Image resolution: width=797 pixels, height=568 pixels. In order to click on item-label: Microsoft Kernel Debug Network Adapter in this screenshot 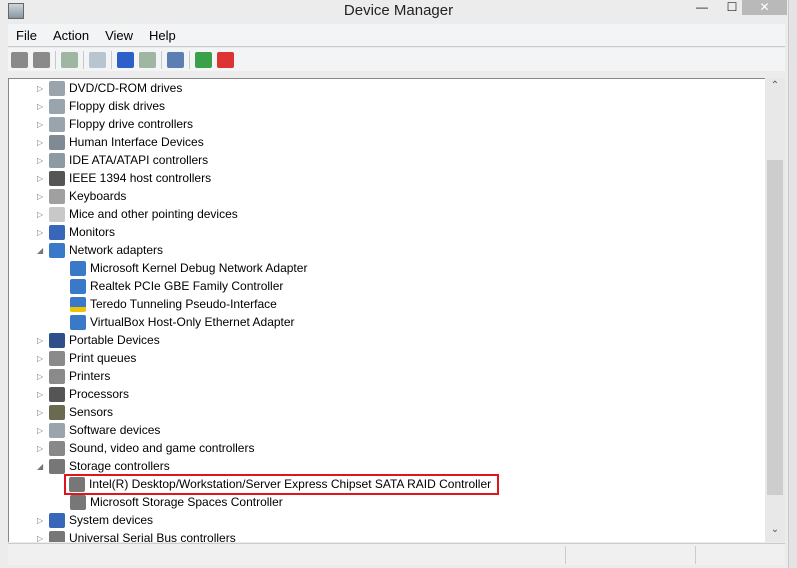, I will do `click(199, 268)`.